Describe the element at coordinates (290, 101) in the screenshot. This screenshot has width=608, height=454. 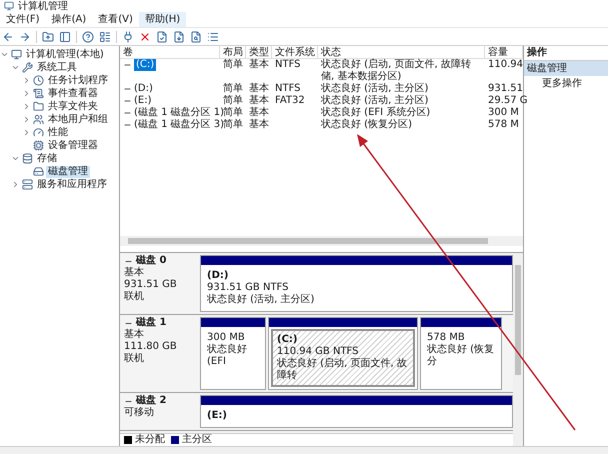
I see `table-cell: FAT32` at that location.